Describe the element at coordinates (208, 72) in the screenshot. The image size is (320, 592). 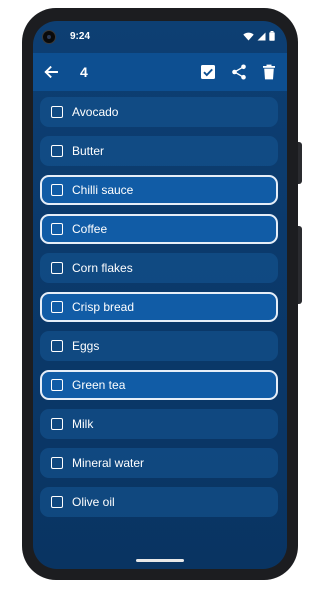
I see `check-box-icon` at that location.